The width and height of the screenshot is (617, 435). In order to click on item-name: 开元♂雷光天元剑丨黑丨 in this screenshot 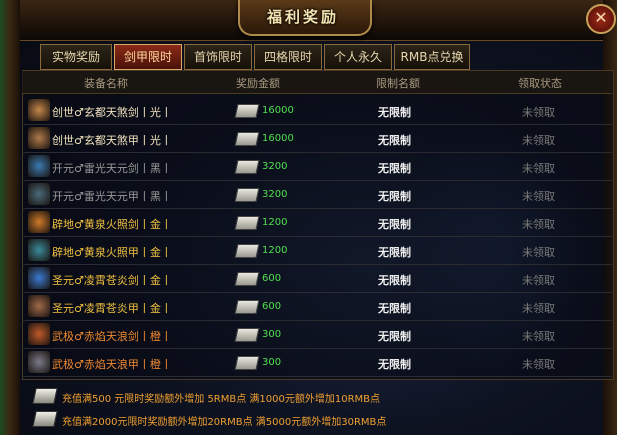, I will do `click(112, 168)`.